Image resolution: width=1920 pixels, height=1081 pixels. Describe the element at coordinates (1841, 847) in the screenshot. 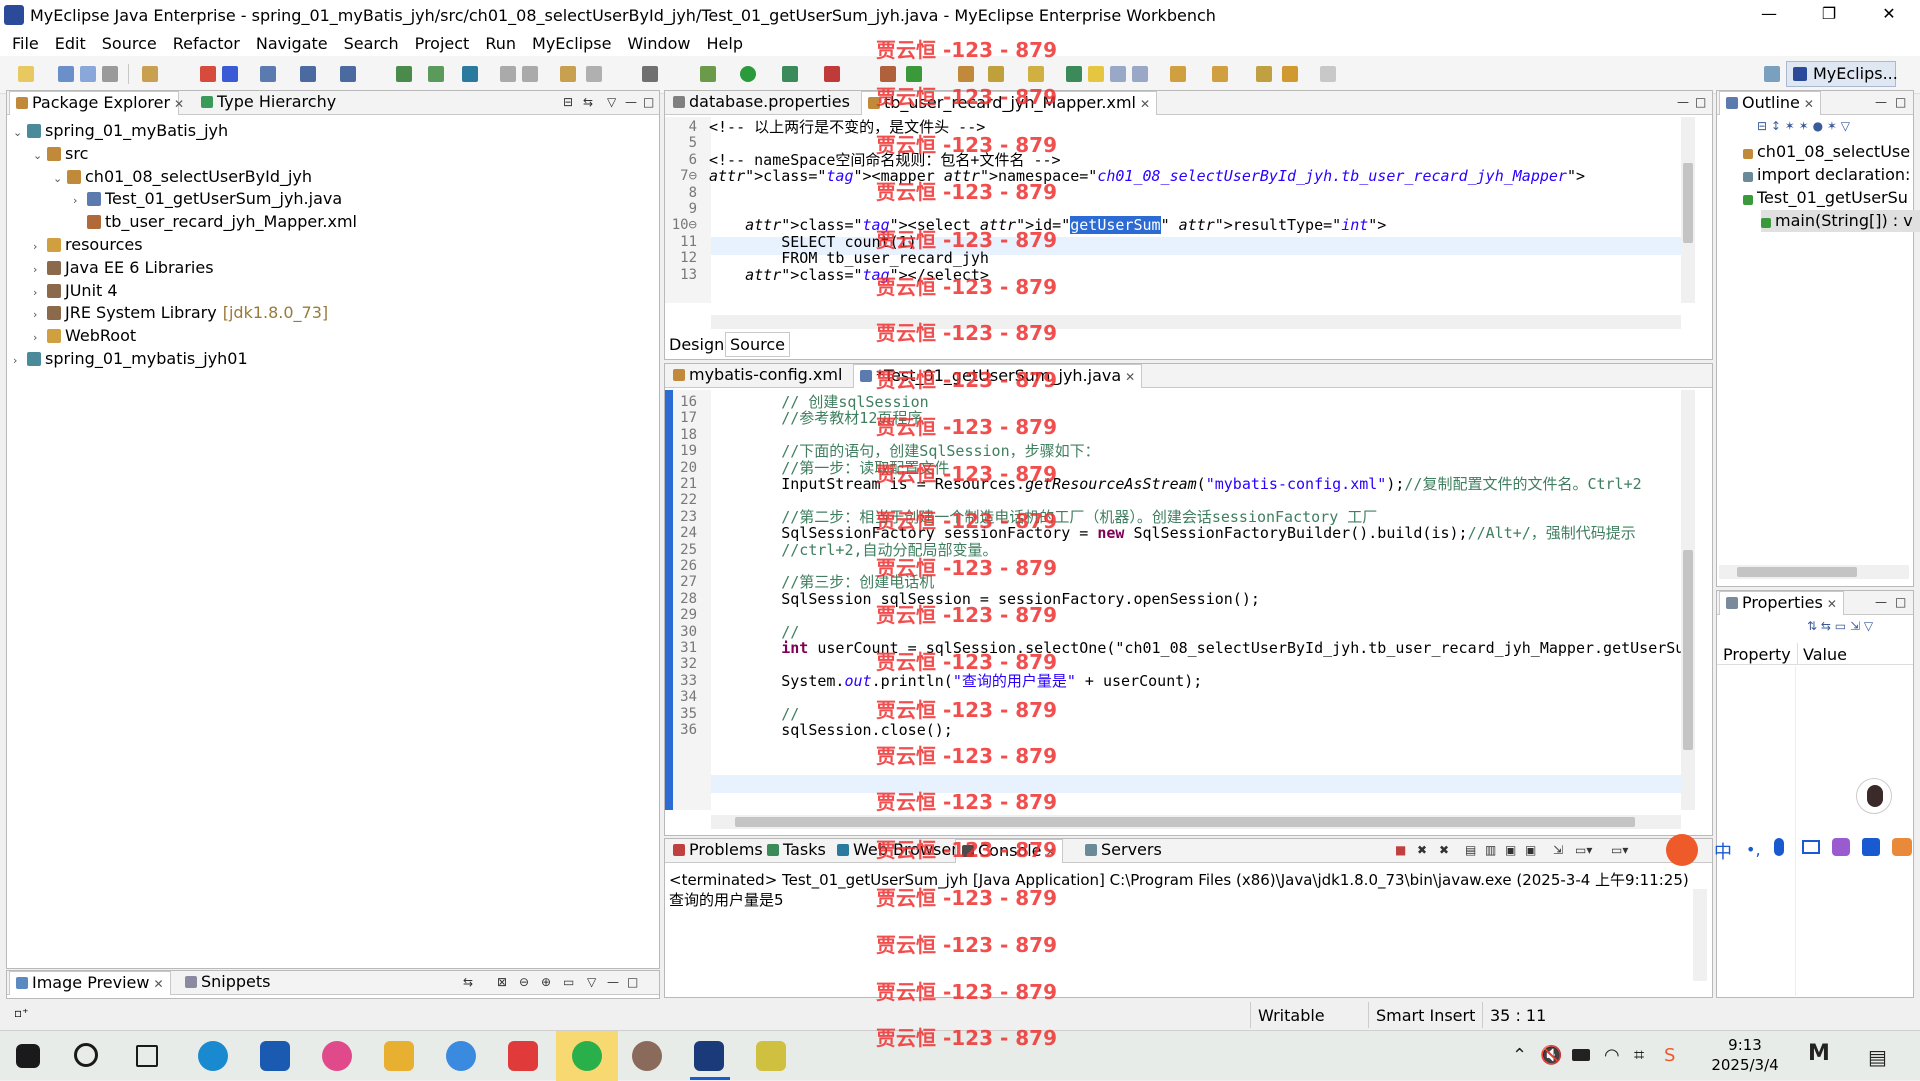

I see `skin-icon` at that location.